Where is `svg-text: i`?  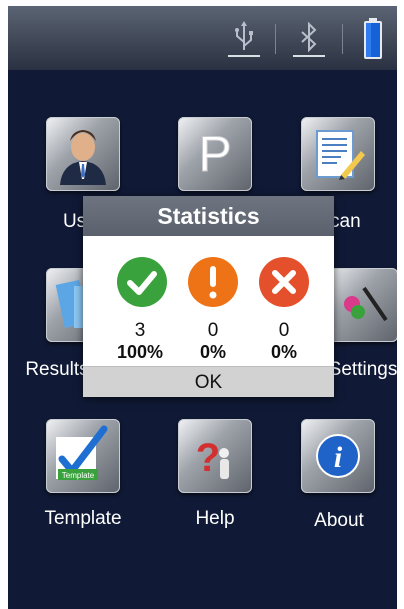 svg-text: i is located at coordinates (338, 457).